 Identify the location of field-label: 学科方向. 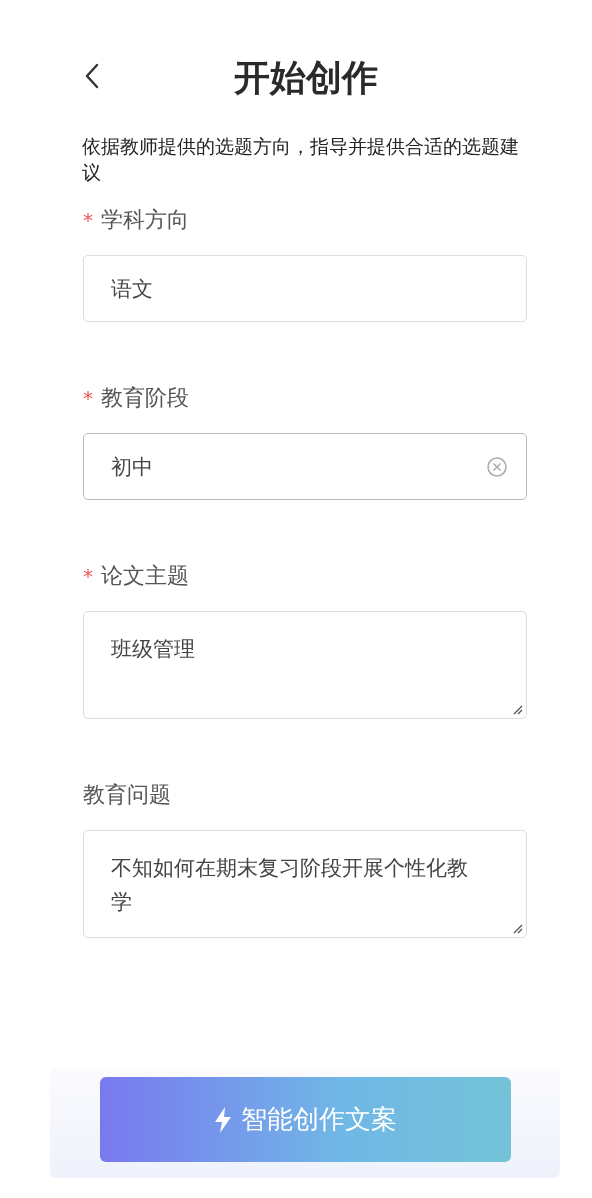
(145, 220).